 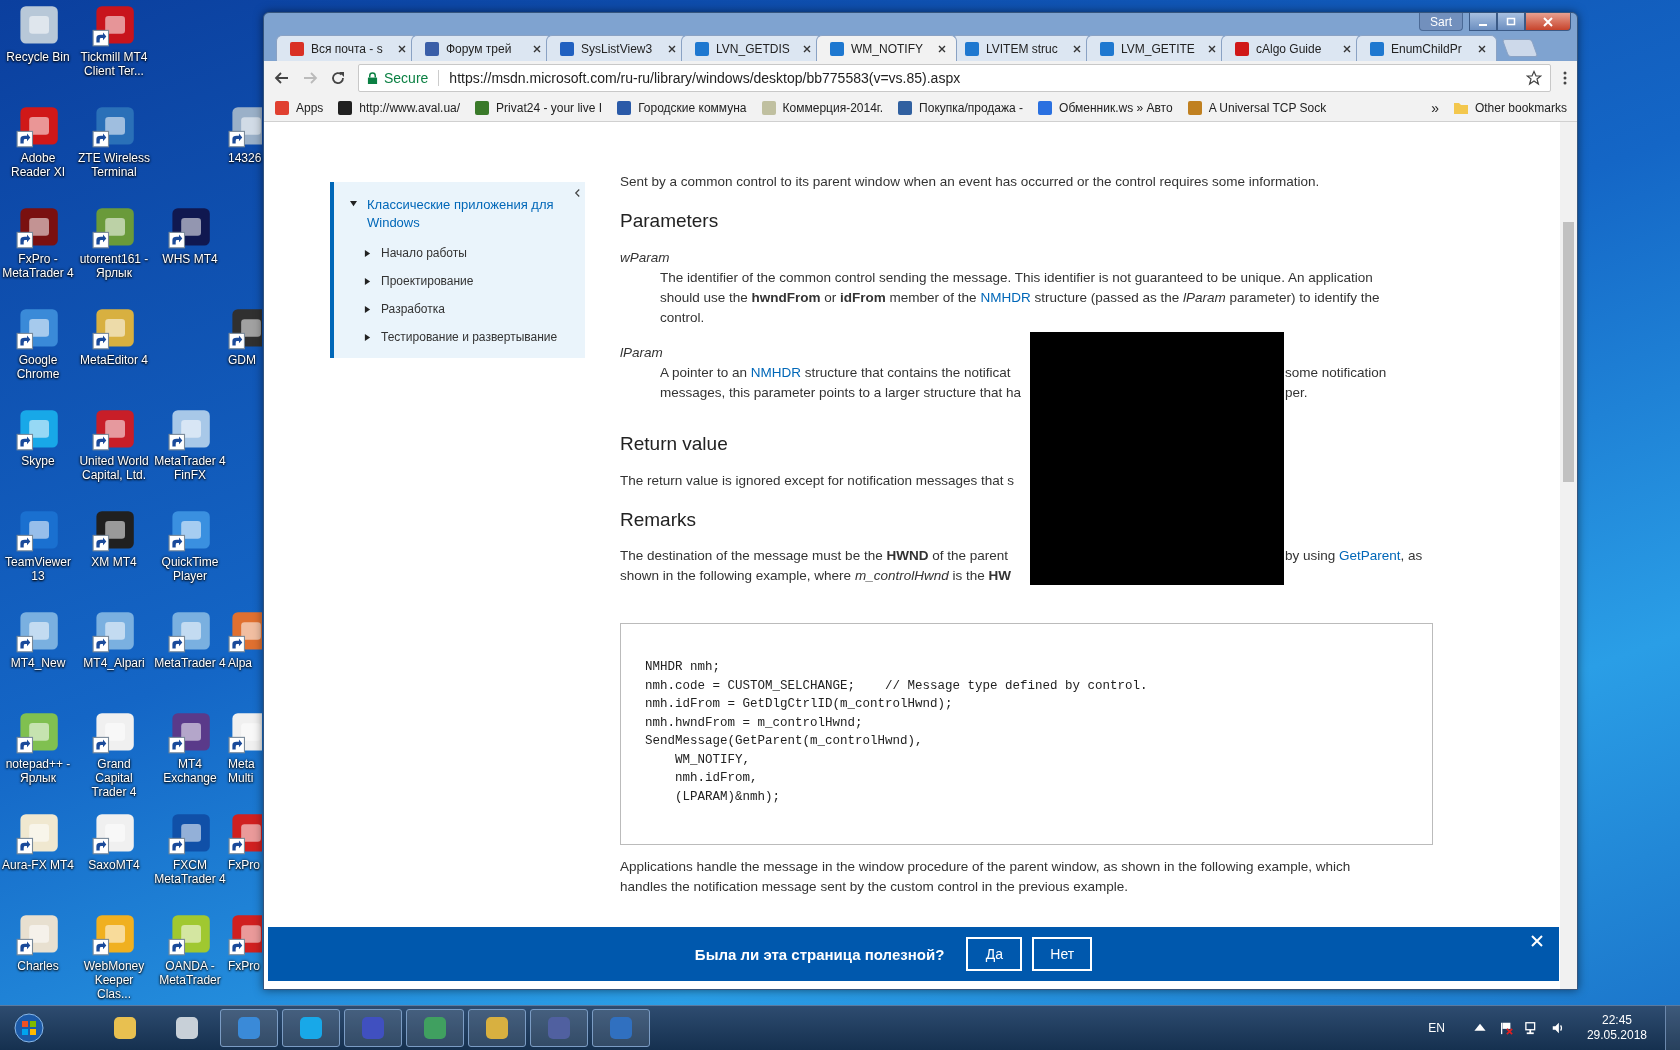 What do you see at coordinates (114, 865) in the screenshot?
I see `desktop-icon-label: SaxoMT4` at bounding box center [114, 865].